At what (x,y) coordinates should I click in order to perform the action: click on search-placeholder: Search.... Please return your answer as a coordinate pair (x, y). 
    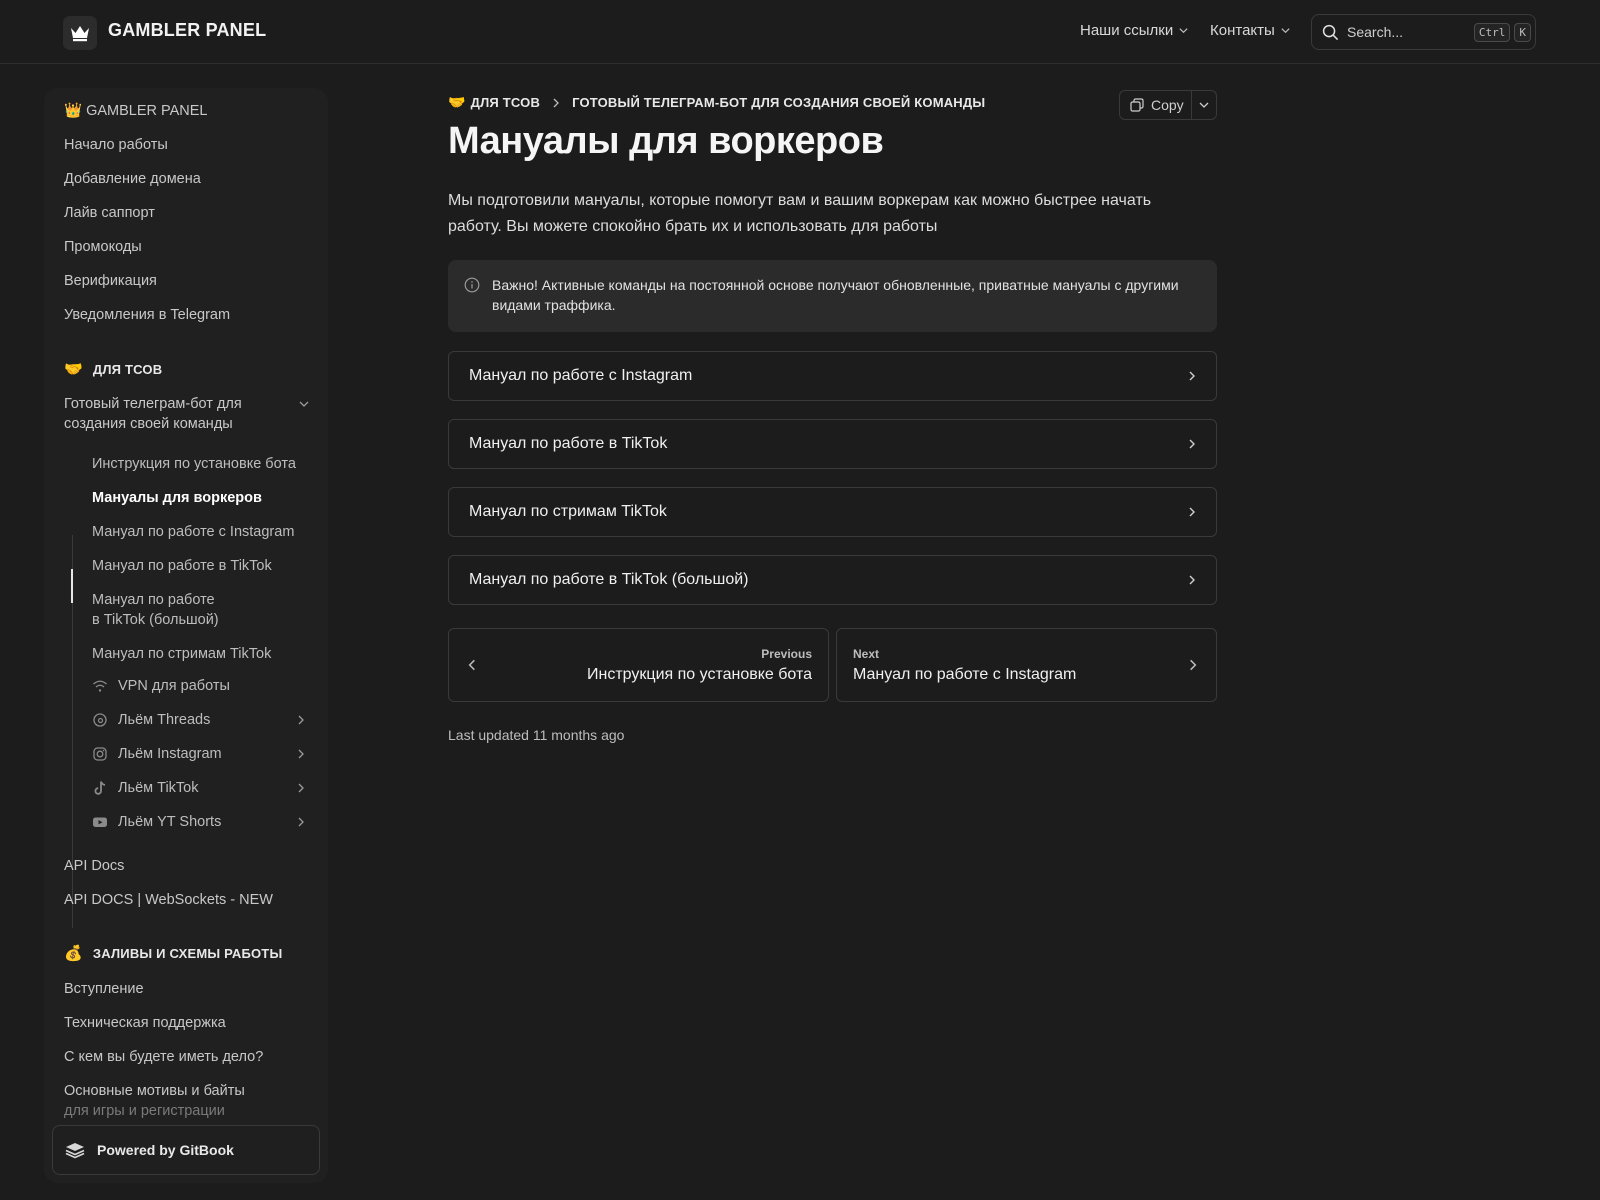
    Looking at the image, I should click on (1375, 32).